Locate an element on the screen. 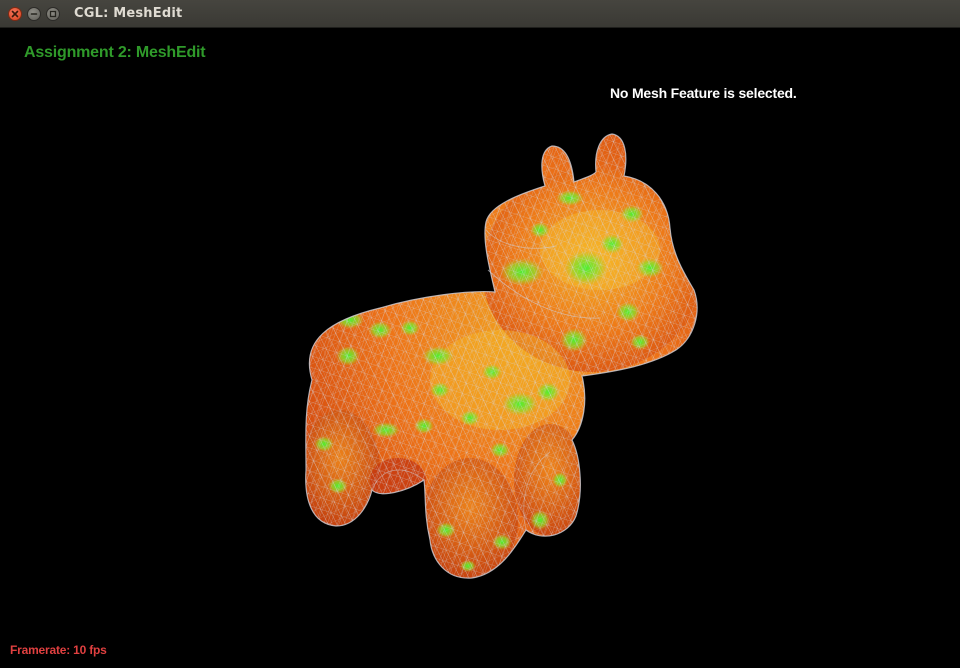 The width and height of the screenshot is (960, 668). app-heading: Assignment 2: MeshEdit is located at coordinates (115, 52).